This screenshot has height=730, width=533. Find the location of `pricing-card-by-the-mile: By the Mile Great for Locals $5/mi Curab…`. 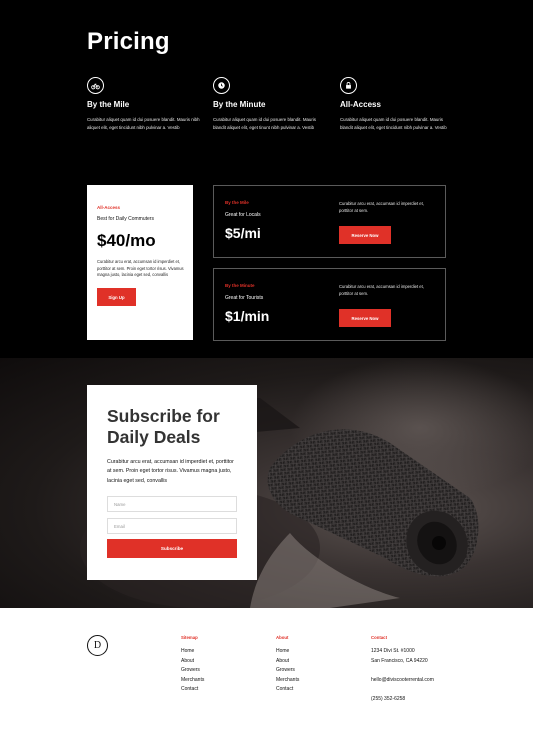

pricing-card-by-the-mile: By the Mile Great for Locals $5/mi Curab… is located at coordinates (329, 221).